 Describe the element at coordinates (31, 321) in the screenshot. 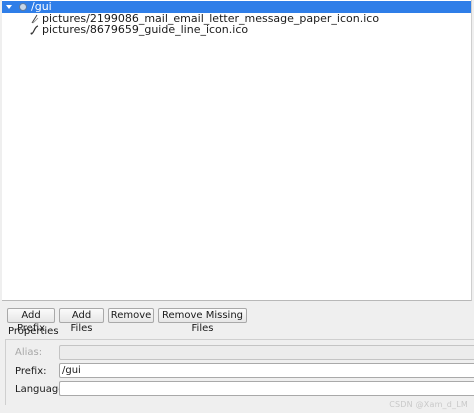

I see `add-prefix-button: Add Prefix` at that location.